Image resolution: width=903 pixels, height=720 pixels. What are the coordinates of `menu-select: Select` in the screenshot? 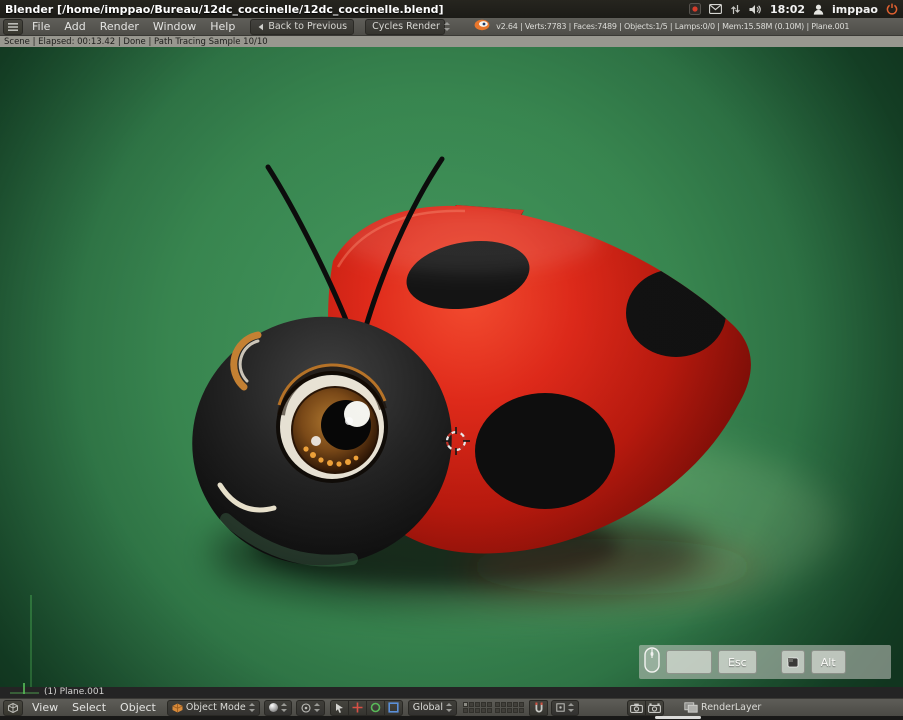 It's located at (89, 708).